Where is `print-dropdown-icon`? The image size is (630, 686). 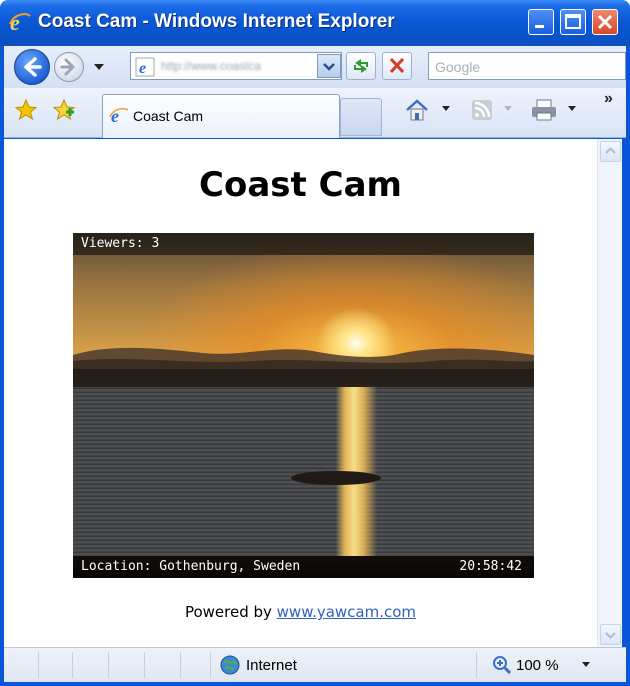 print-dropdown-icon is located at coordinates (572, 108).